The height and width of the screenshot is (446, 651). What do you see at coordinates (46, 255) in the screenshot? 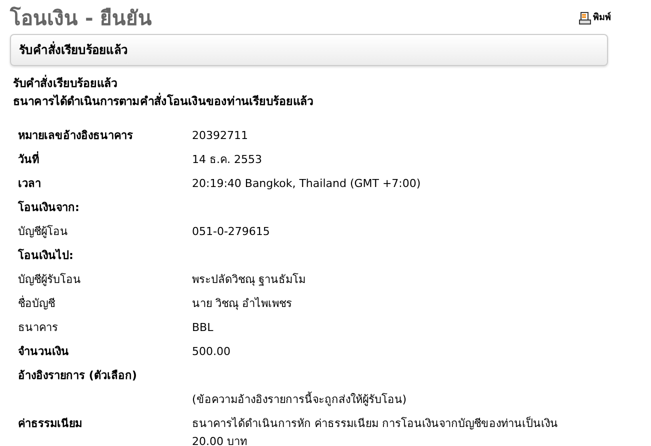
I see `field-label: โอนเงินไป:` at bounding box center [46, 255].